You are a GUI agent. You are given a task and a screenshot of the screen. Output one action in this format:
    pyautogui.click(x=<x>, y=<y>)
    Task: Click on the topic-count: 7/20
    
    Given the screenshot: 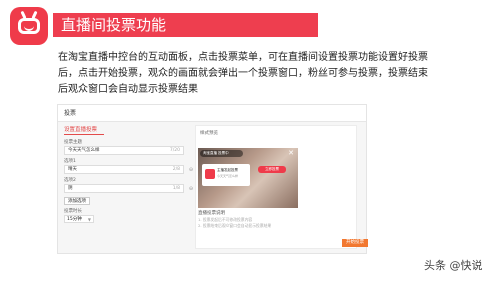 What is the action you would take?
    pyautogui.click(x=174, y=150)
    